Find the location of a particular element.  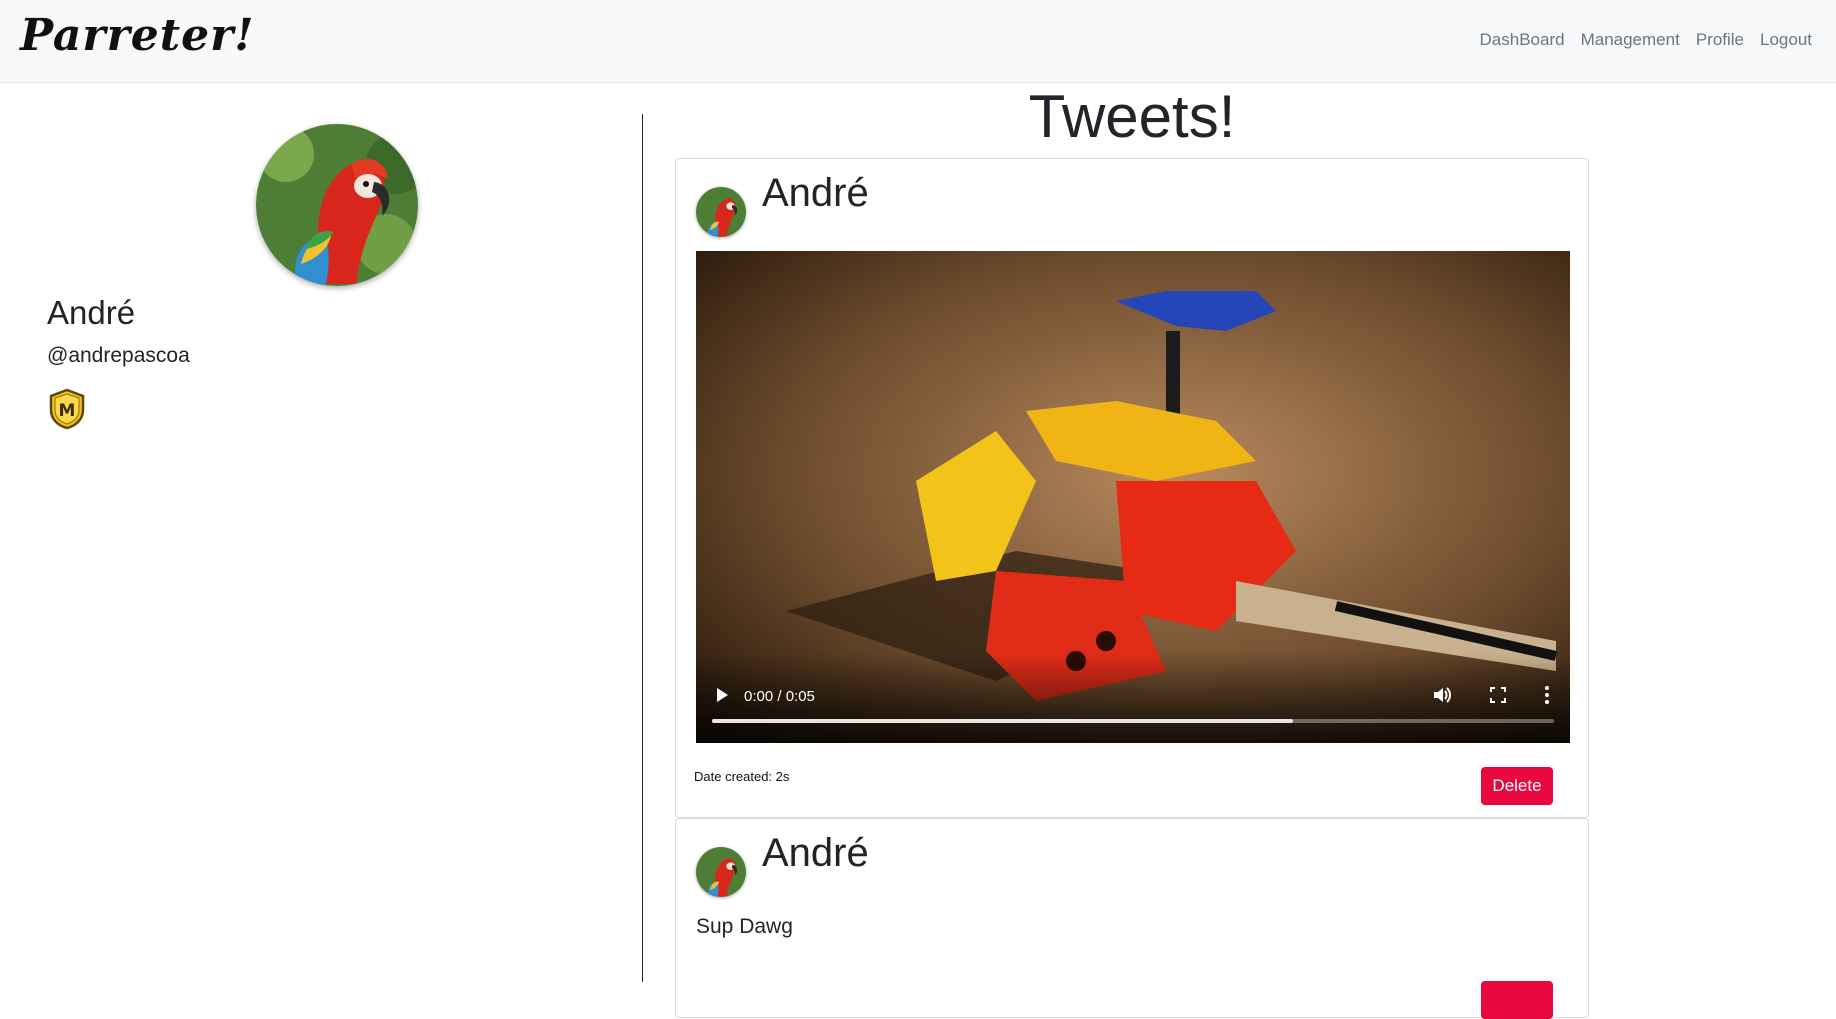

tweet-card: André Sup Dawg is located at coordinates (1132, 918).